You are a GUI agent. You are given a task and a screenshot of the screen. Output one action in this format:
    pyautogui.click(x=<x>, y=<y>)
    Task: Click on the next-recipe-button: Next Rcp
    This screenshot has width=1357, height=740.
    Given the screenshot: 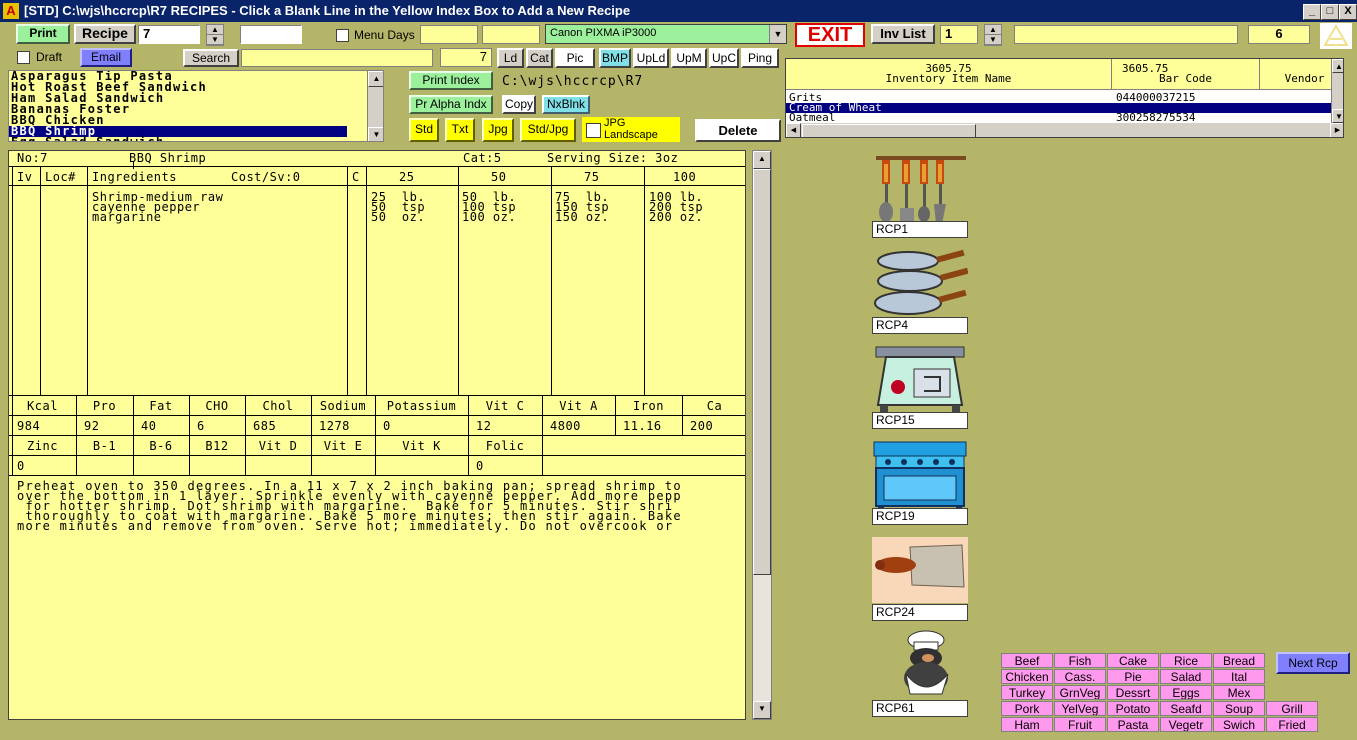 What is the action you would take?
    pyautogui.click(x=1313, y=663)
    